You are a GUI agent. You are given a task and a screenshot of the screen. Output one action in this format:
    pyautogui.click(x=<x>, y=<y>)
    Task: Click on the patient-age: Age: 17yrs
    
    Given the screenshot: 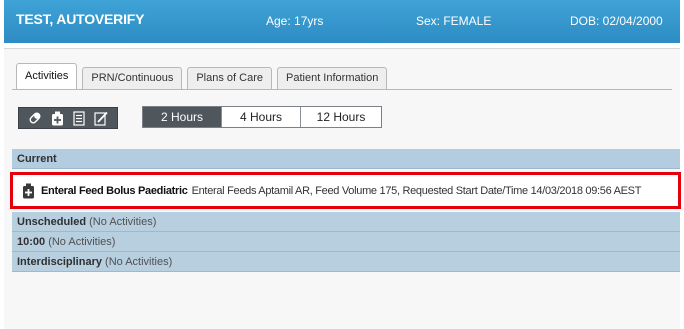 What is the action you would take?
    pyautogui.click(x=295, y=21)
    